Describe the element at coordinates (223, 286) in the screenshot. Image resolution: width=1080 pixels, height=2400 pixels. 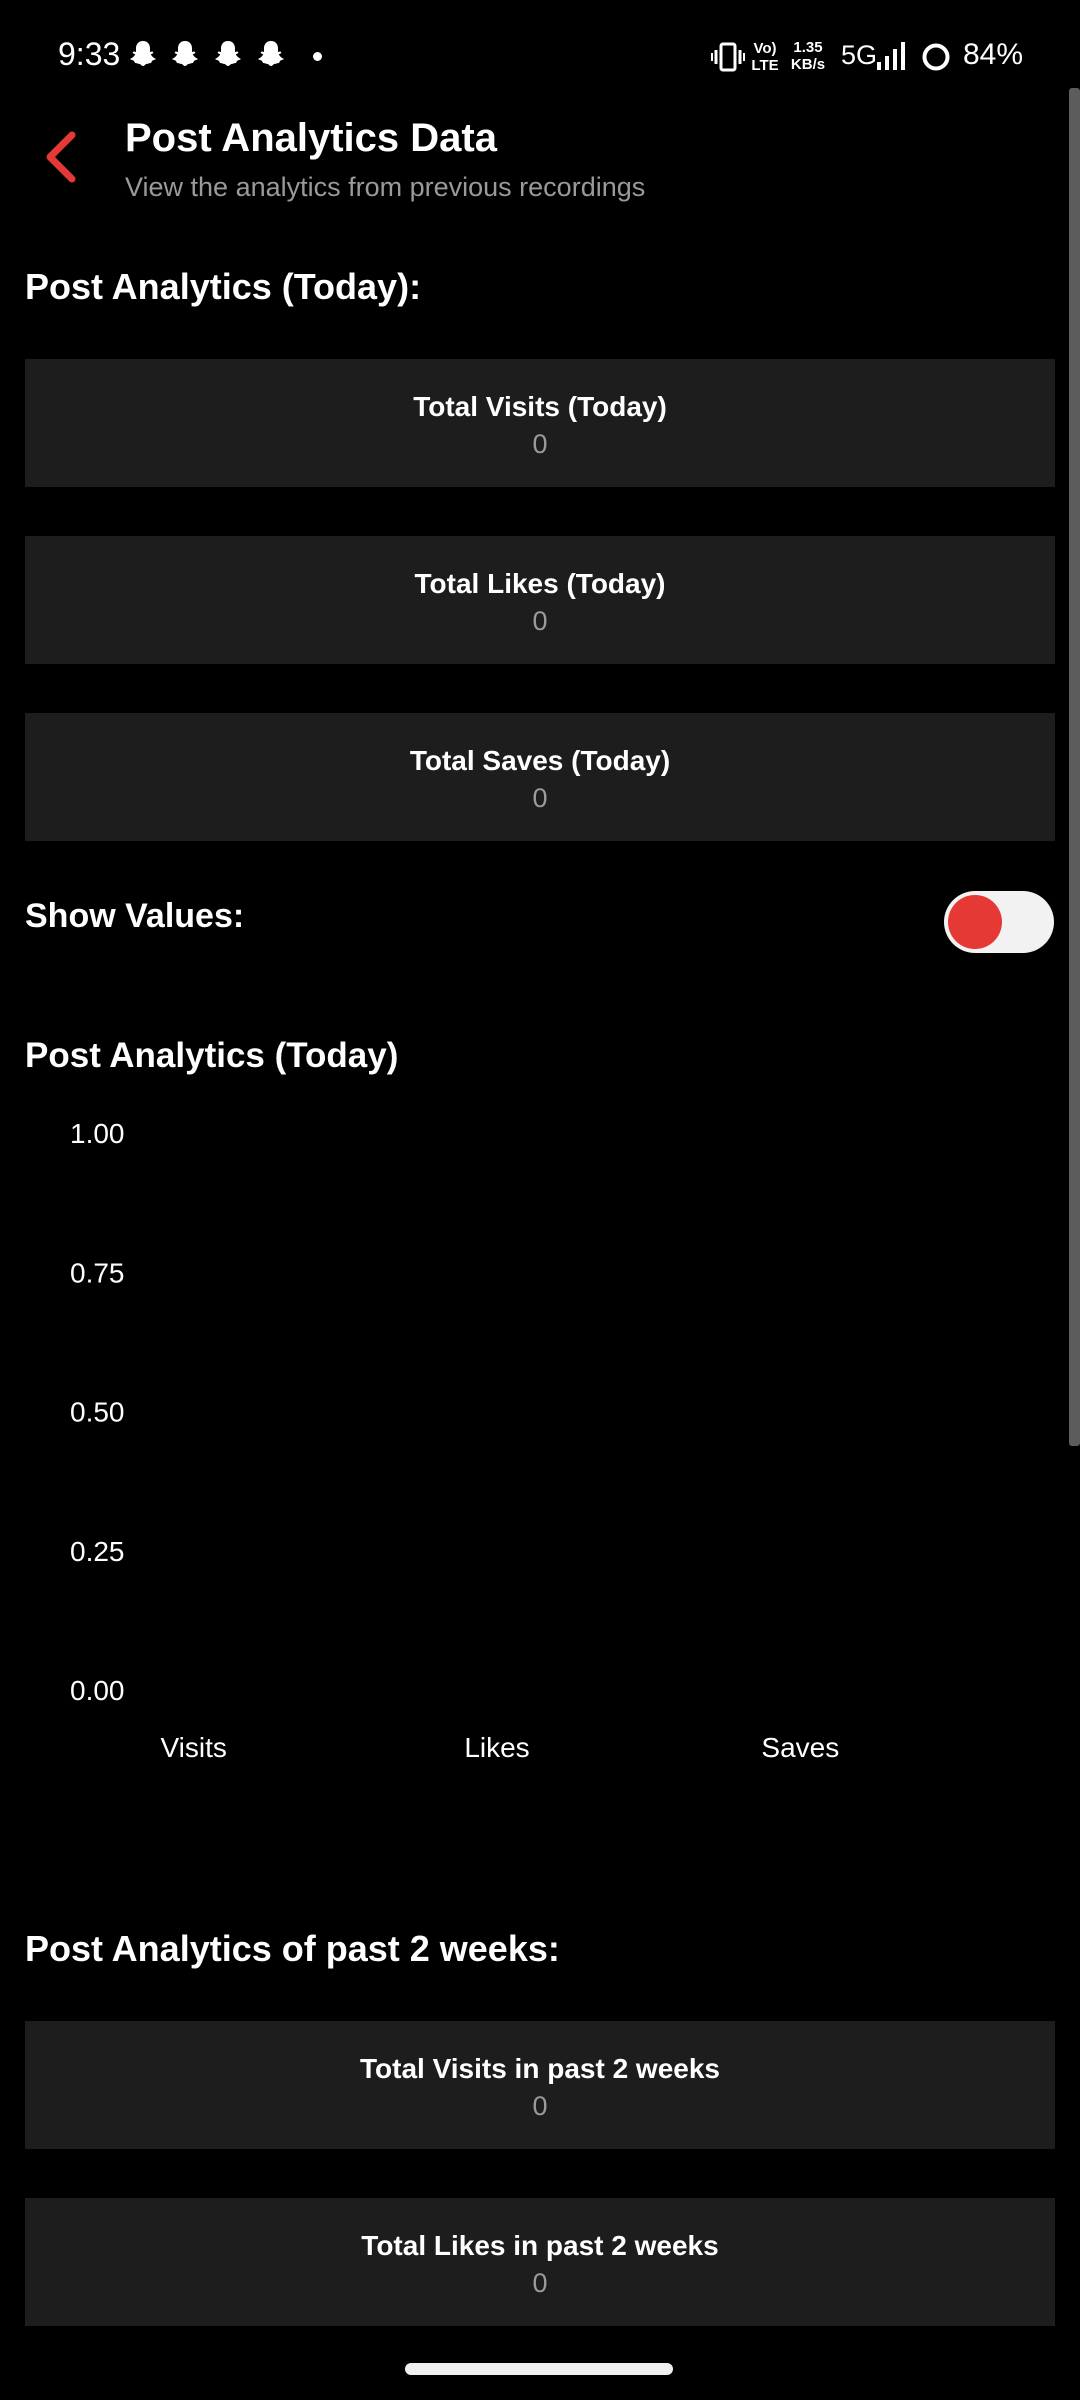
I see `today-heading: Post Analytics (Today):` at that location.